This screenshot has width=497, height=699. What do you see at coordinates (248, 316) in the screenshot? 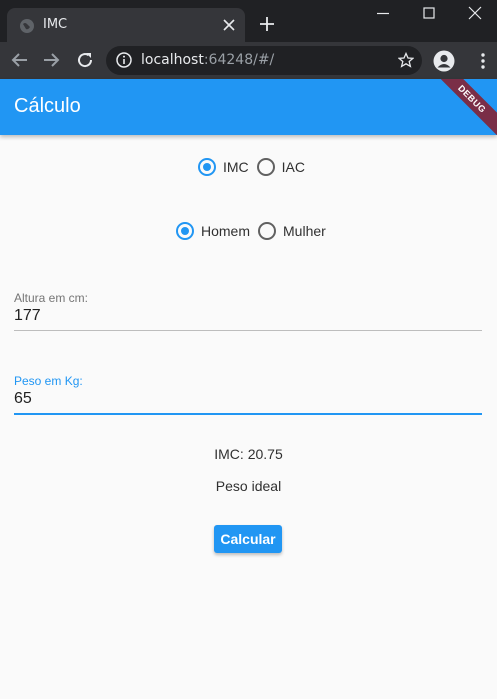
I see `height-input` at bounding box center [248, 316].